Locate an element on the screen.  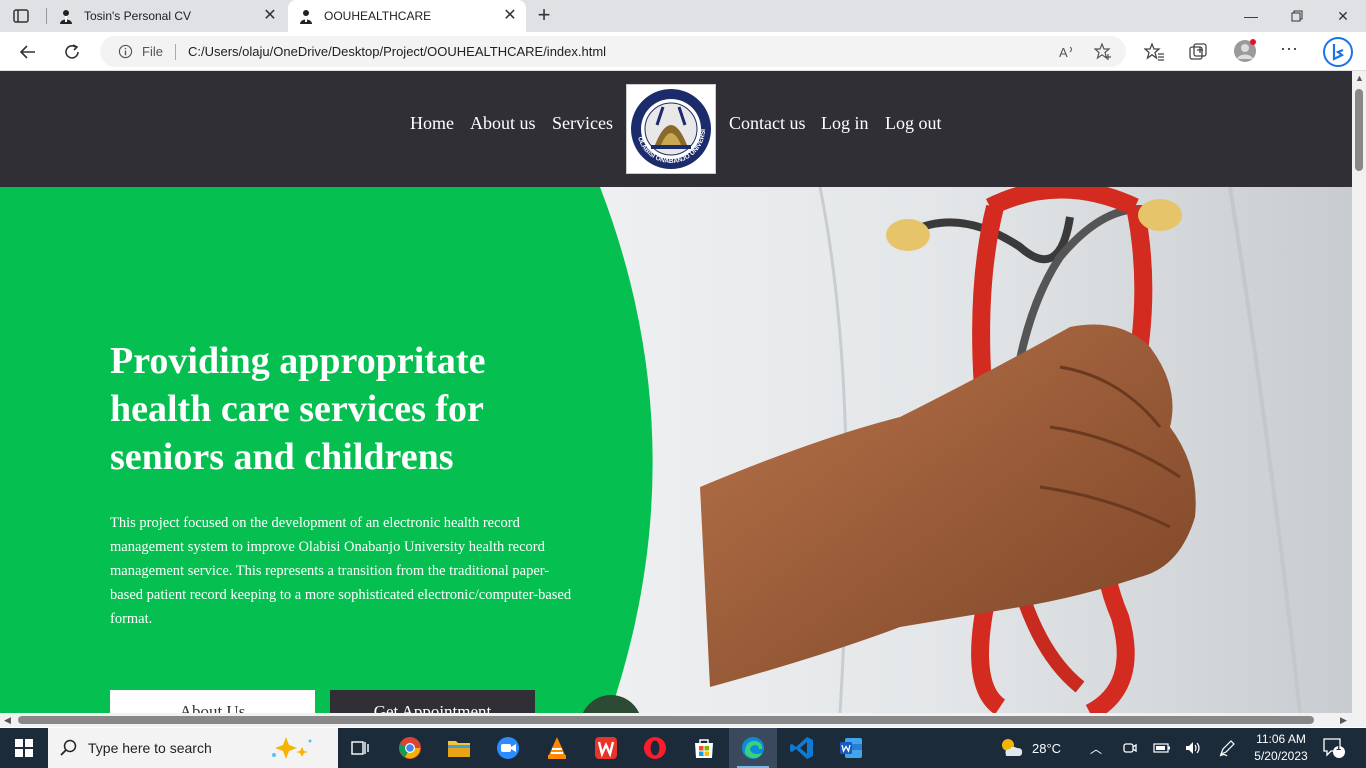
scroll-left-icon: ◀ is located at coordinates (7, 720).